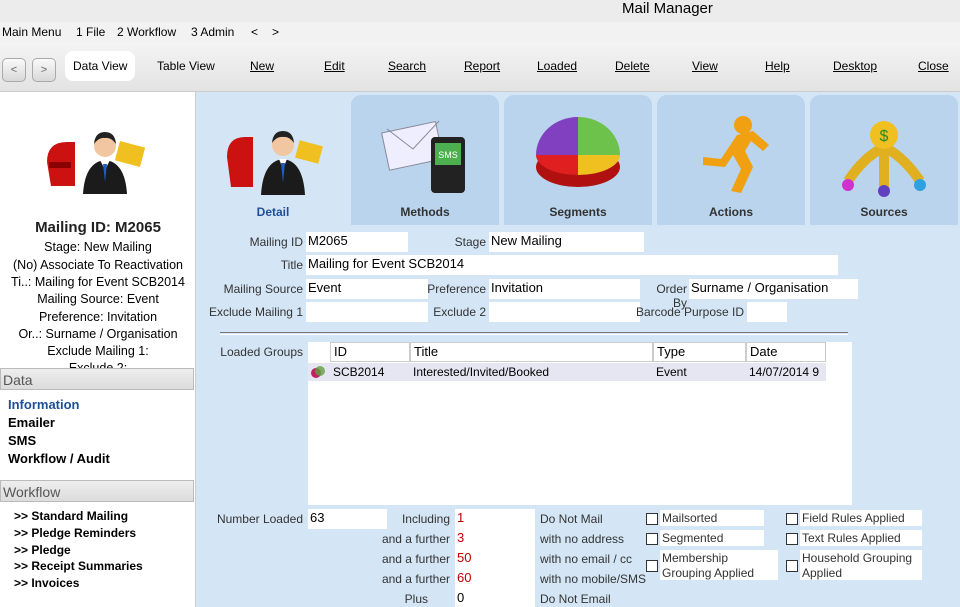 The height and width of the screenshot is (607, 960). I want to click on delete-button: Delete, so click(632, 66).